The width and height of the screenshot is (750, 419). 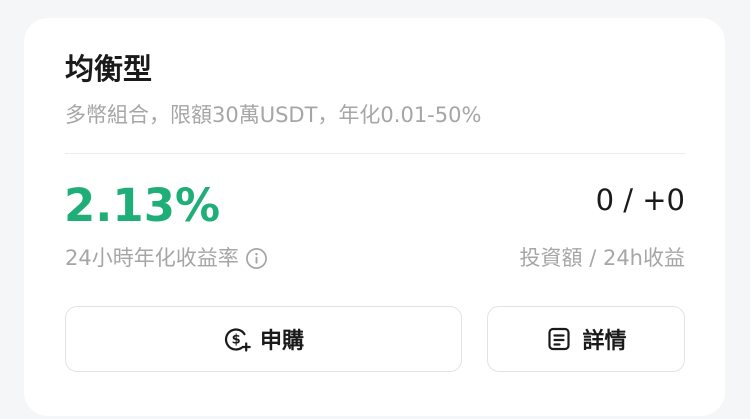 I want to click on apr-label-row: 24小時年化收益率, so click(x=166, y=258).